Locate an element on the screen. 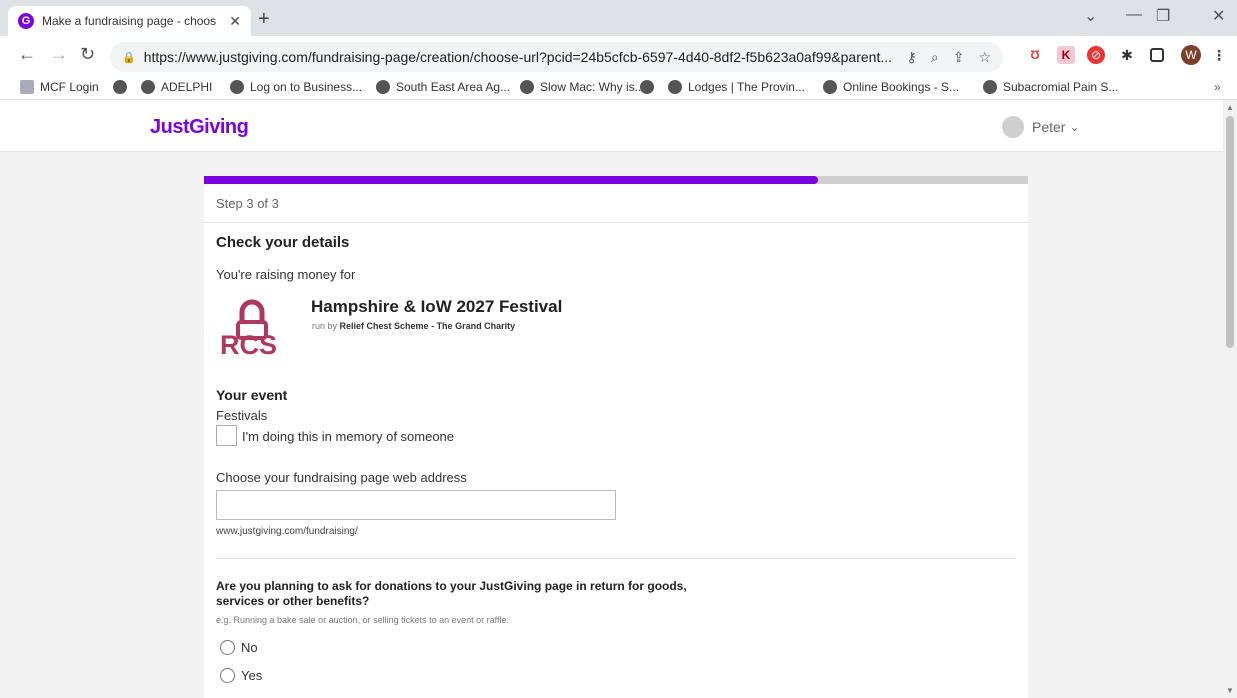 This screenshot has width=1237, height=698. radio-option-yes: Yes is located at coordinates (241, 675).